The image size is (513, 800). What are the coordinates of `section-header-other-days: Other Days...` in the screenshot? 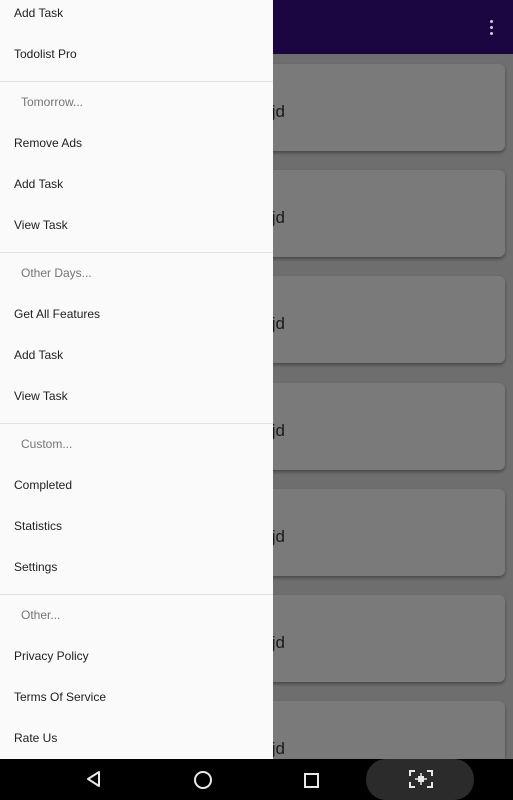 It's located at (56, 273).